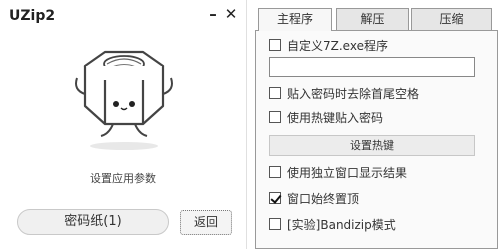  What do you see at coordinates (451, 19) in the screenshot?
I see `tab-compress: 压缩` at bounding box center [451, 19].